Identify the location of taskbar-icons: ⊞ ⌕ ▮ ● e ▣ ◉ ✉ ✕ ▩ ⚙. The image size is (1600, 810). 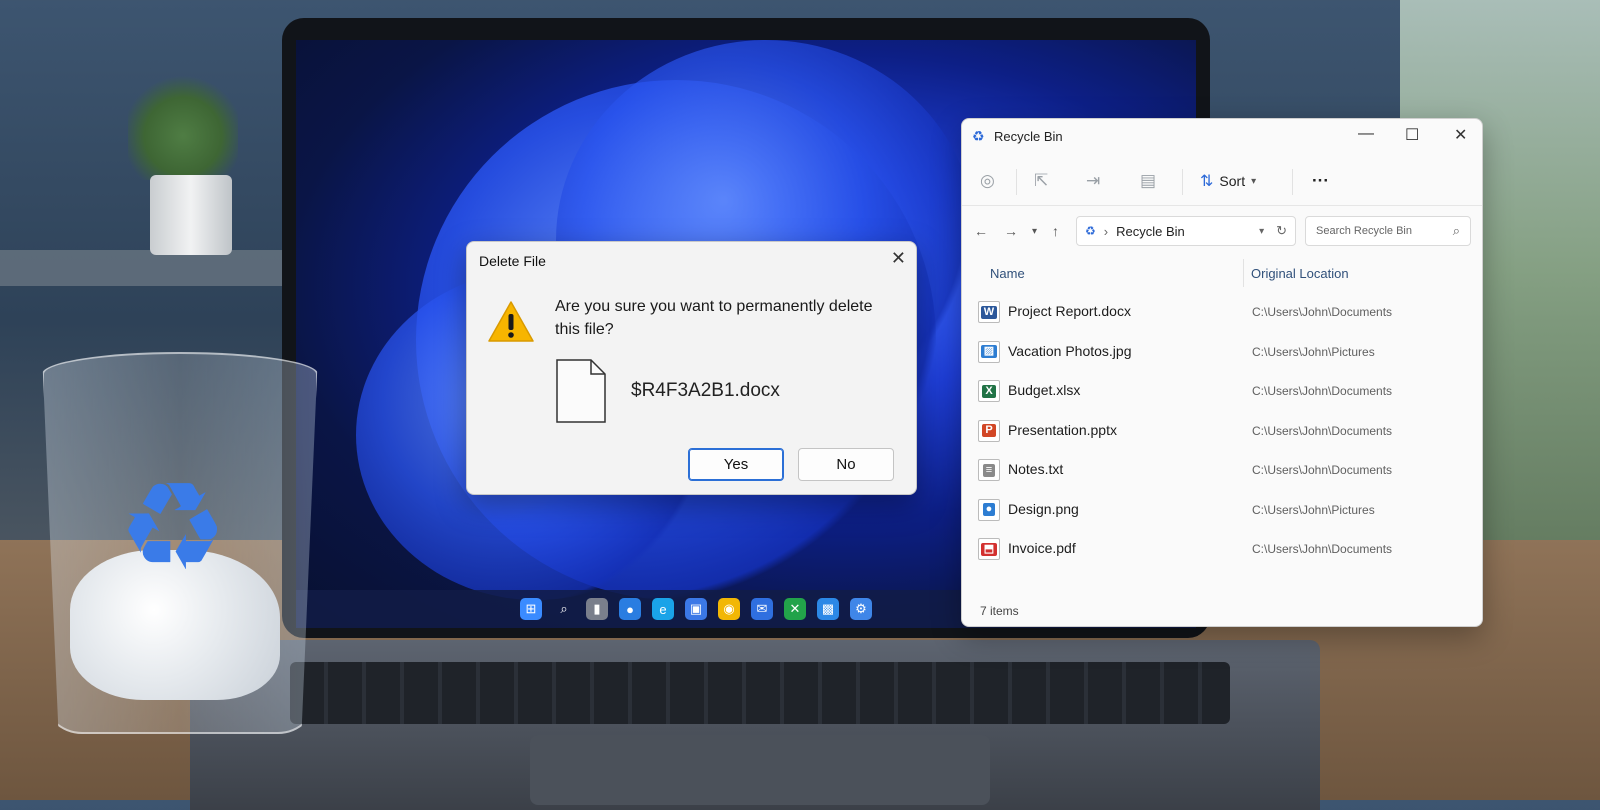
(696, 609).